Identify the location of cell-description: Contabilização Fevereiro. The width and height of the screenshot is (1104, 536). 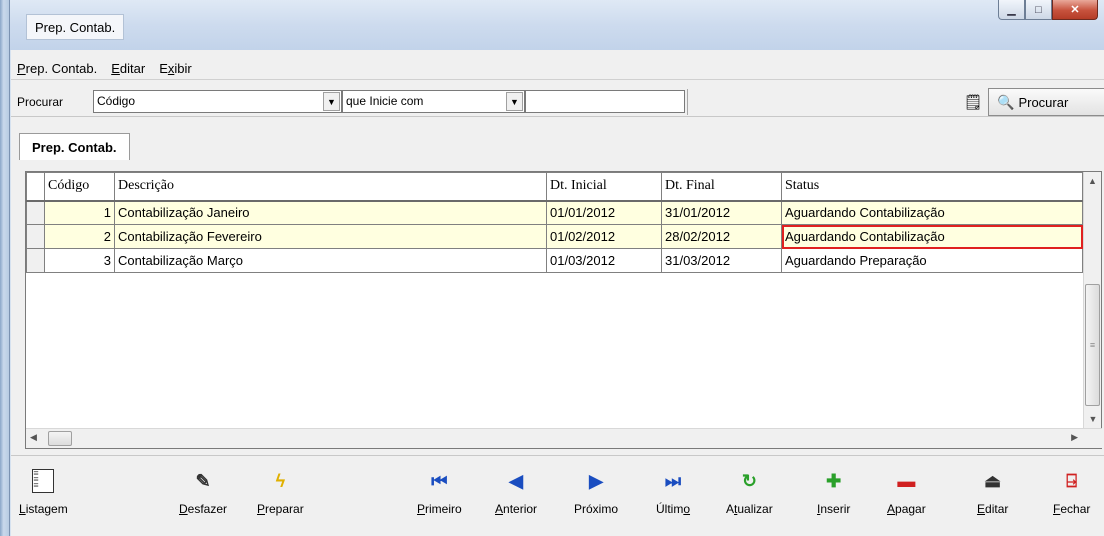
(330, 236).